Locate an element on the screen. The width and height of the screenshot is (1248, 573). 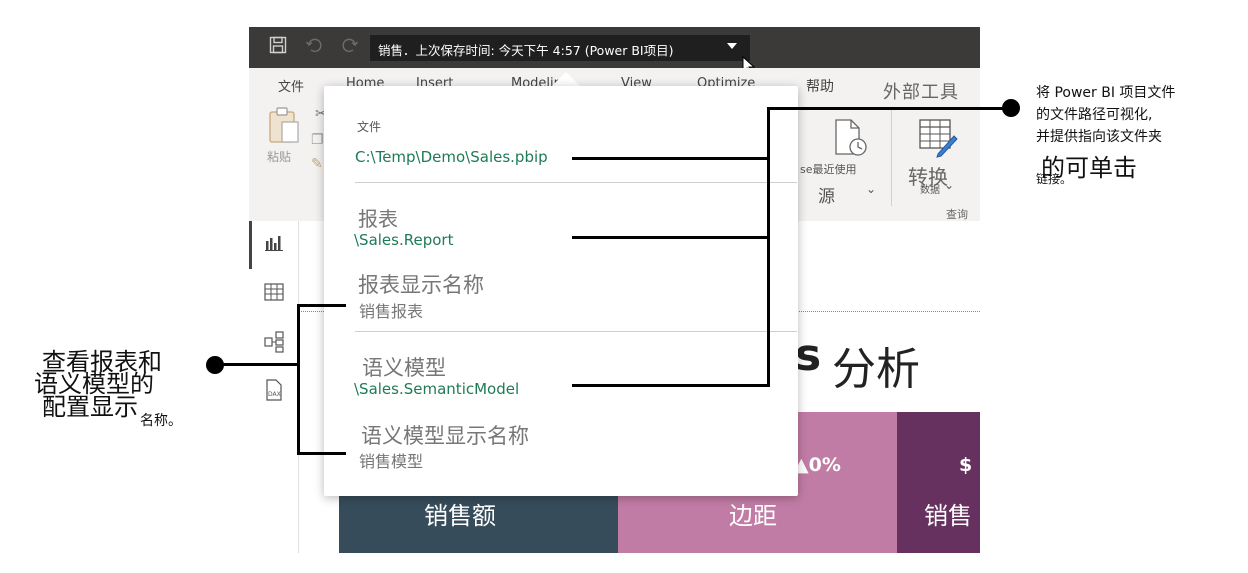
report-path-link: \Sales.Report is located at coordinates (403, 240).